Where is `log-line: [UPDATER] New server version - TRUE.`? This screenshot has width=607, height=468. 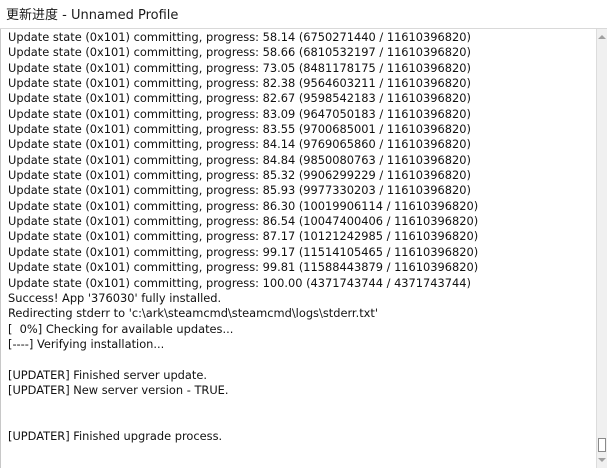 log-line: [UPDATER] New server version - TRUE. is located at coordinates (118, 389).